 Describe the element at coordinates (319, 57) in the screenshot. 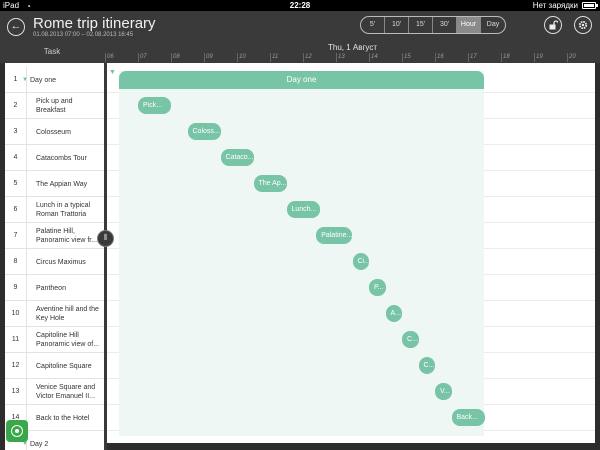

I see `hour-tick: 12` at that location.